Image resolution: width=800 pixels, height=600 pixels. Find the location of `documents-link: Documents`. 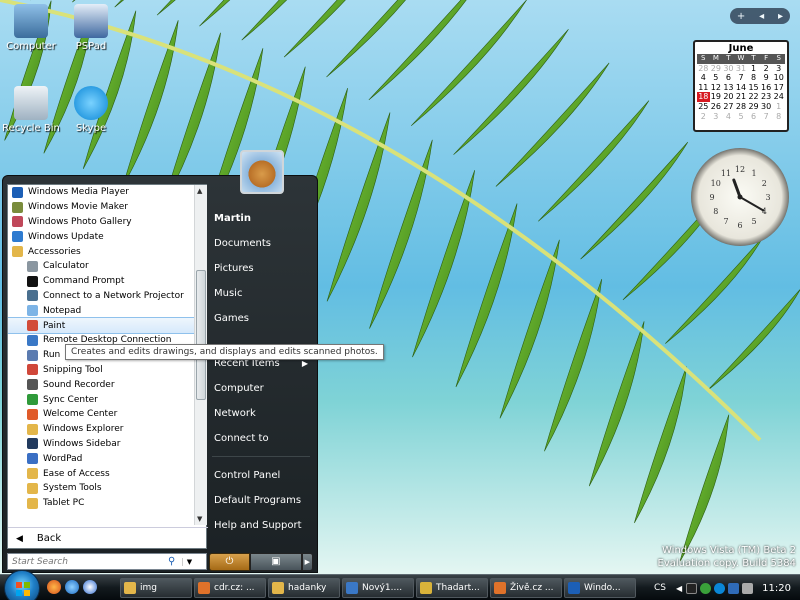

documents-link: Documents is located at coordinates (261, 243).